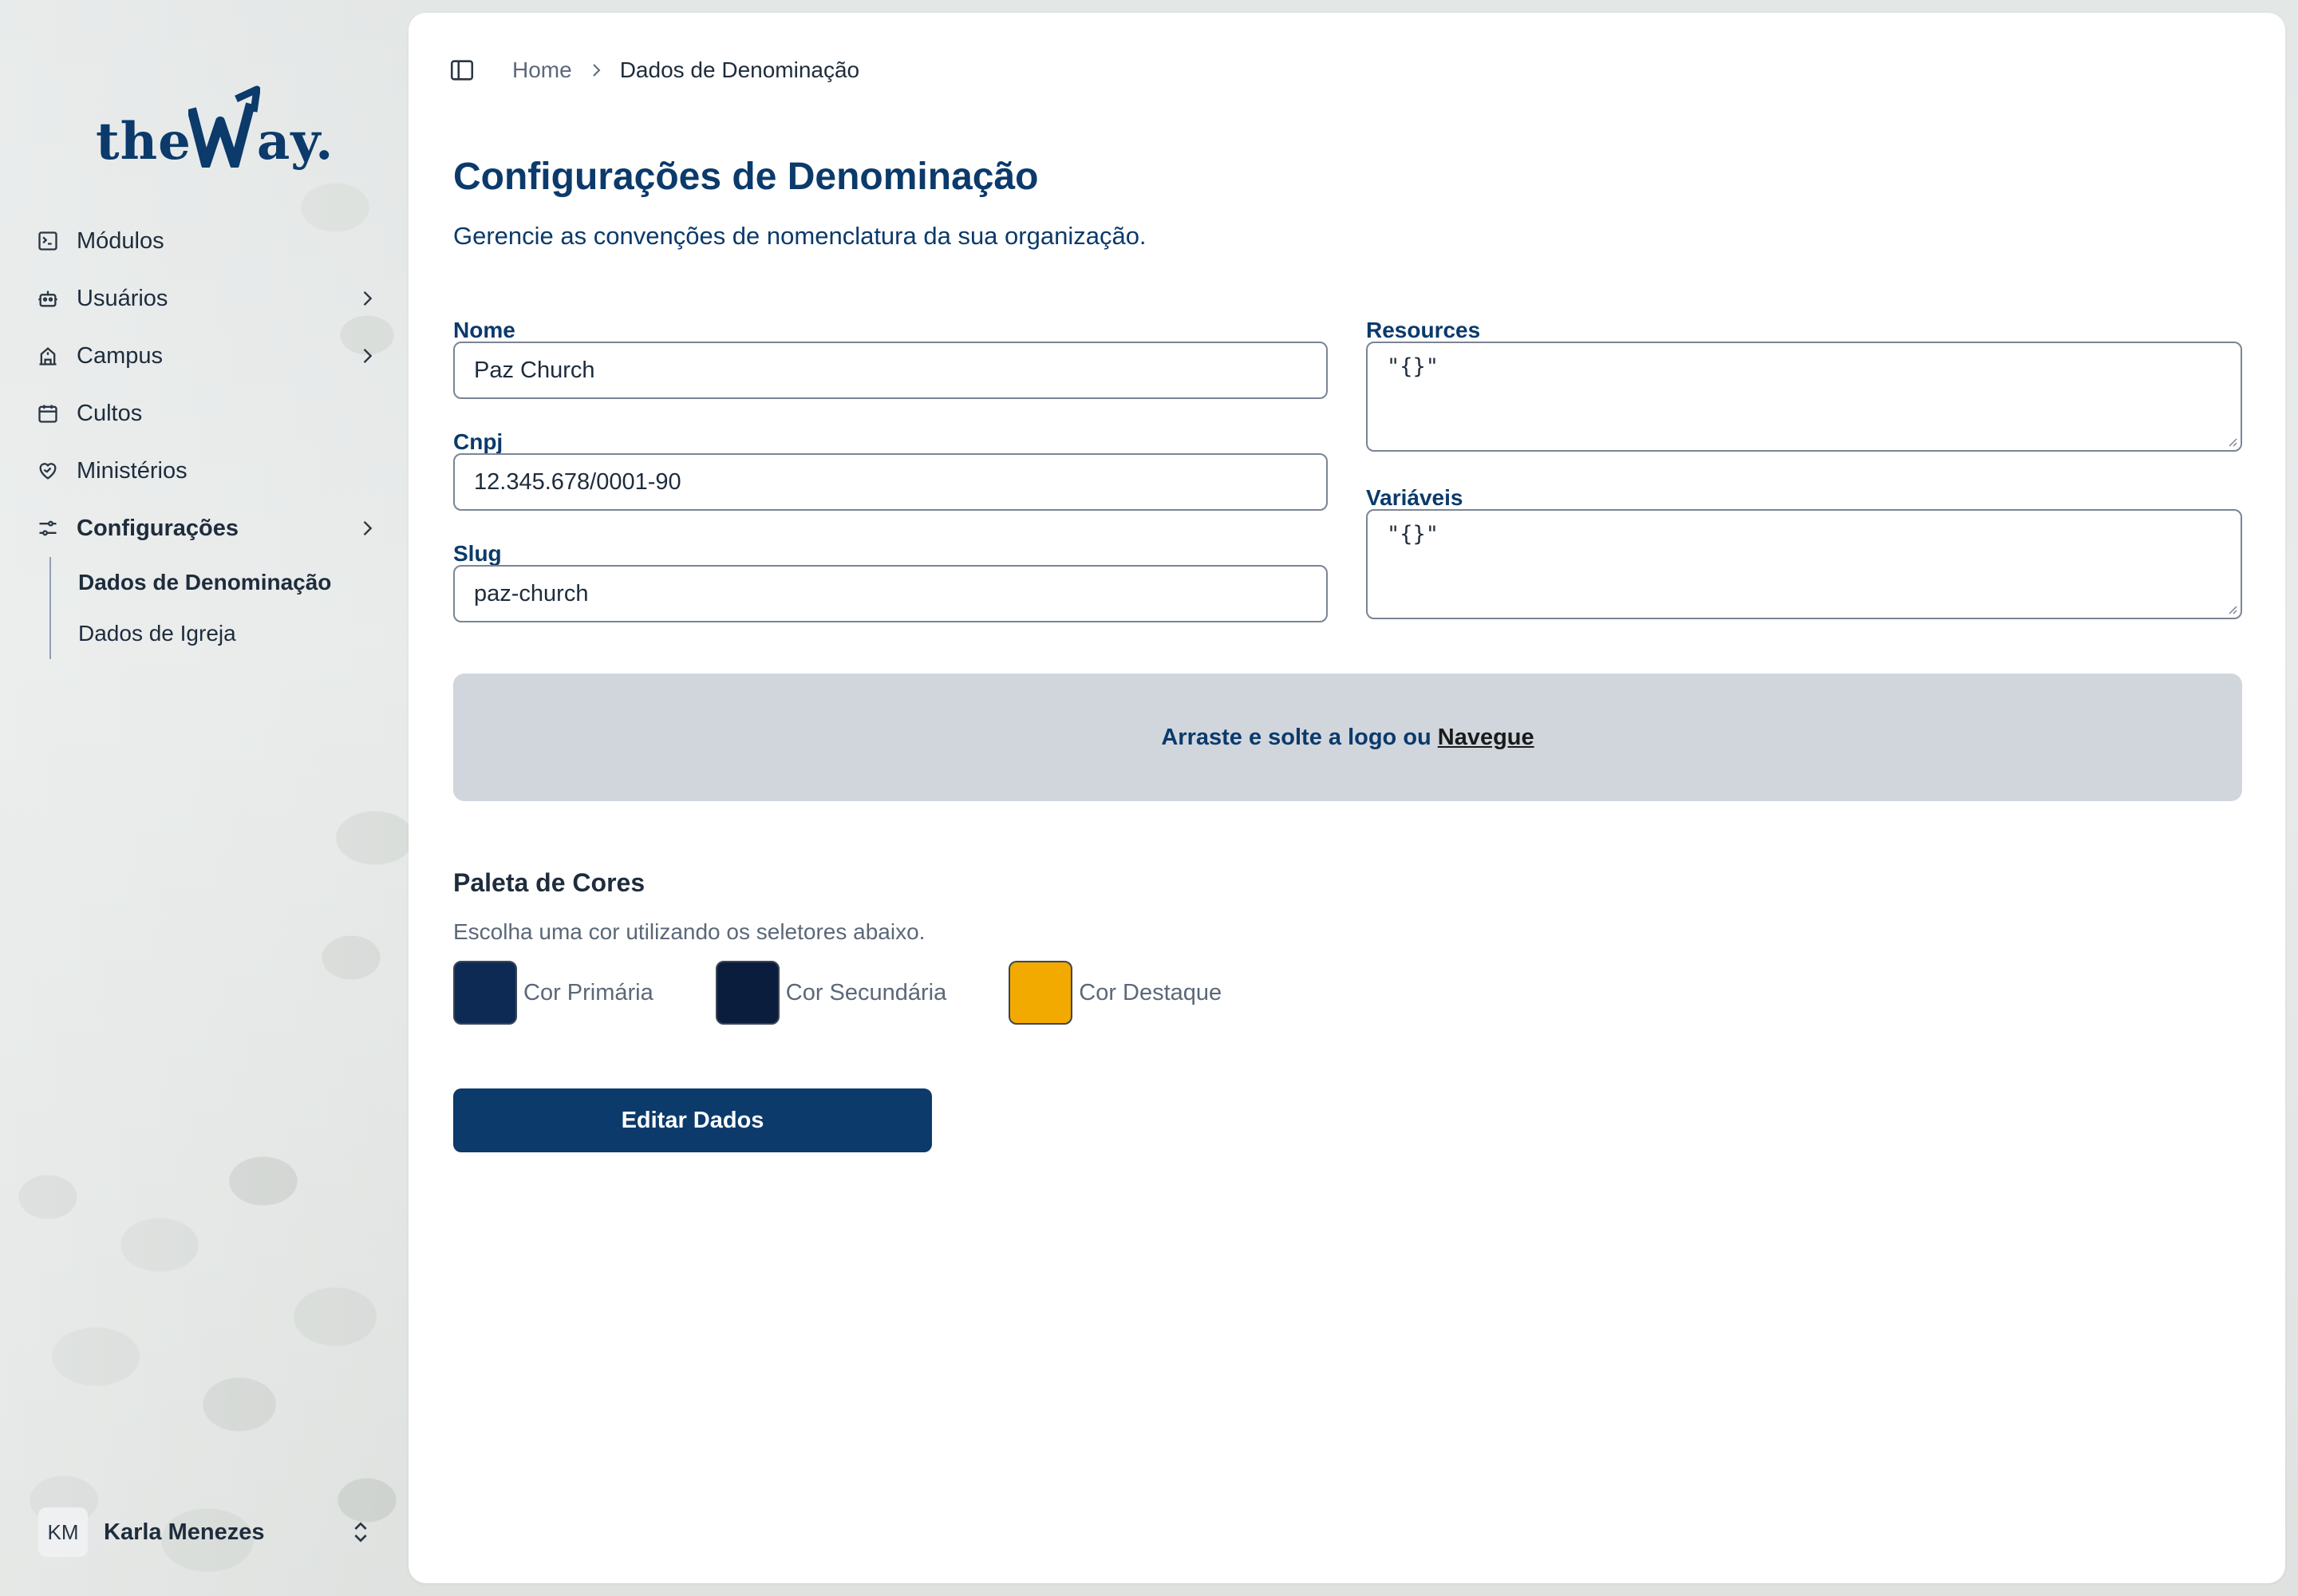  Describe the element at coordinates (478, 441) in the screenshot. I see `cnpj-label: Cnpj` at that location.